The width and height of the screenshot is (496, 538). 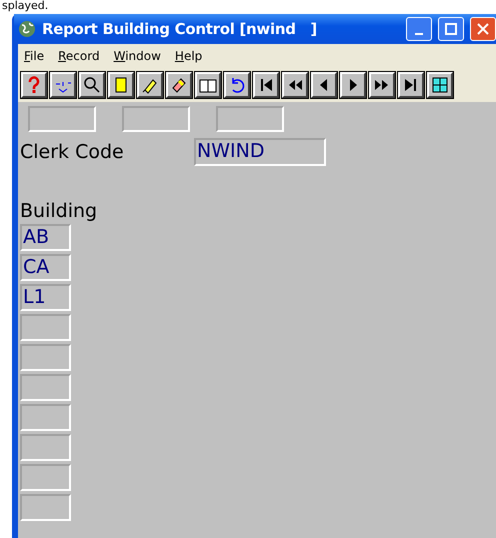 I want to click on minimize-icon, so click(x=419, y=34).